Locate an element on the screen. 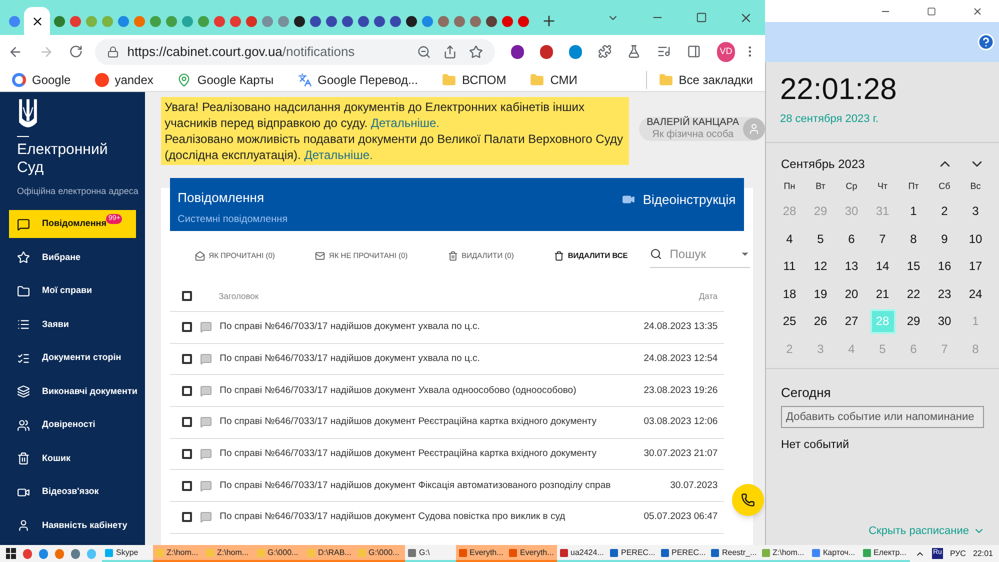 This screenshot has width=999, height=562. bookmark-link: Все закладки is located at coordinates (715, 79).